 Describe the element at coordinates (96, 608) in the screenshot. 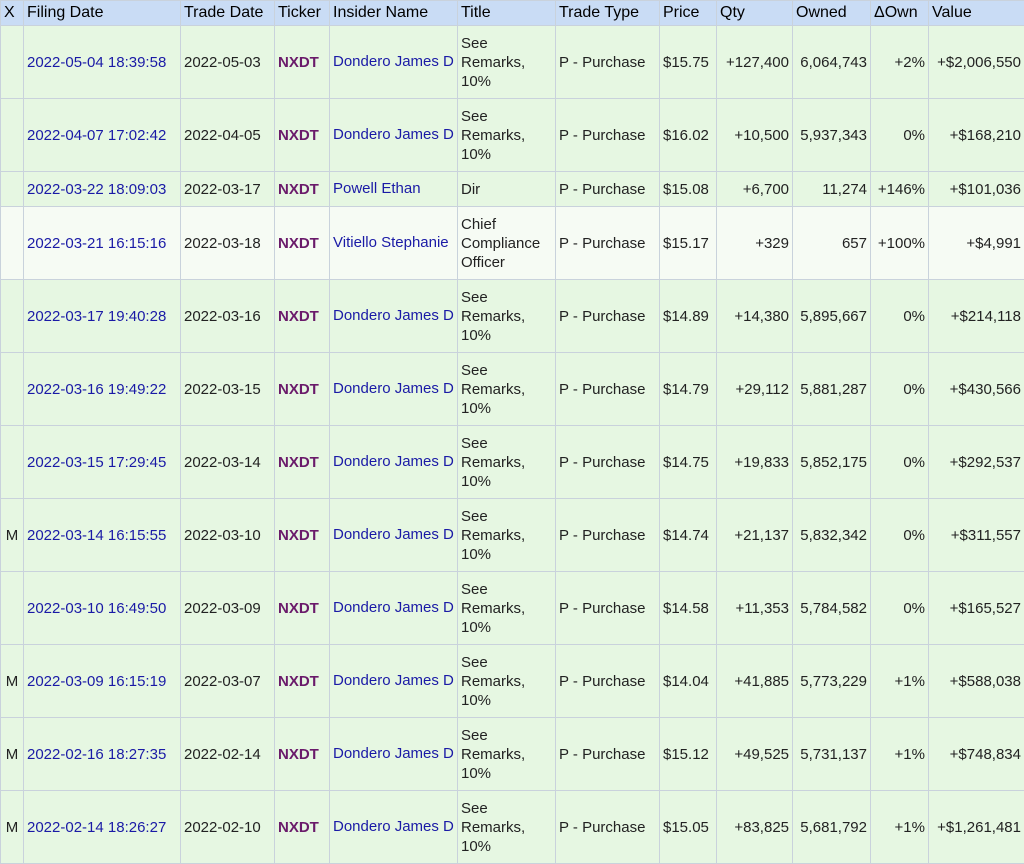

I see `filing-date-link: 2022-03-10 16:49:50` at that location.